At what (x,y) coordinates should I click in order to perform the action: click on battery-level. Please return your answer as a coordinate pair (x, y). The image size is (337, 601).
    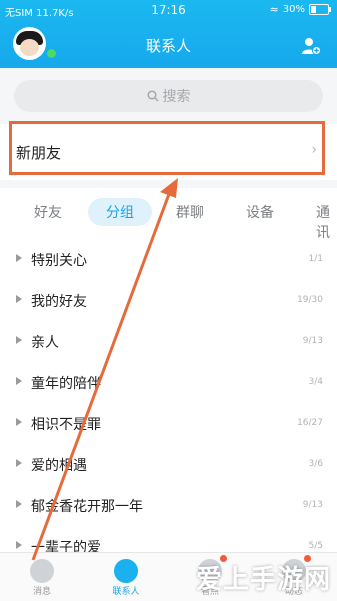
    Looking at the image, I should click on (313, 9).